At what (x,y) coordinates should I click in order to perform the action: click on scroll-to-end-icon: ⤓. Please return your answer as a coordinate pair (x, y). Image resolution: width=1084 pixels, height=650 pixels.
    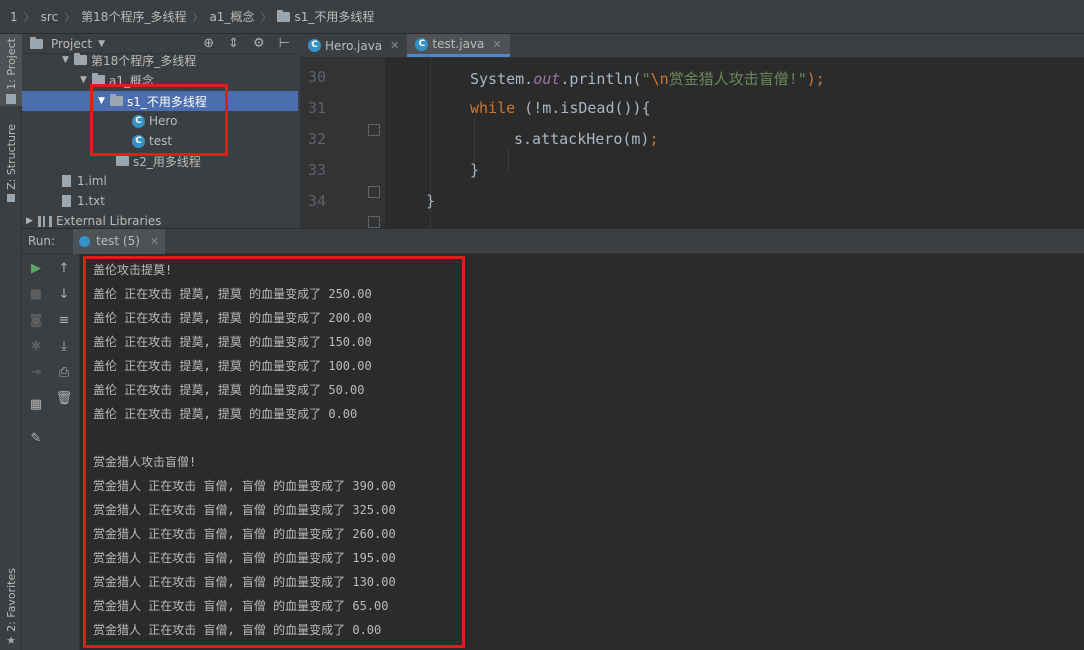
    Looking at the image, I should click on (64, 347).